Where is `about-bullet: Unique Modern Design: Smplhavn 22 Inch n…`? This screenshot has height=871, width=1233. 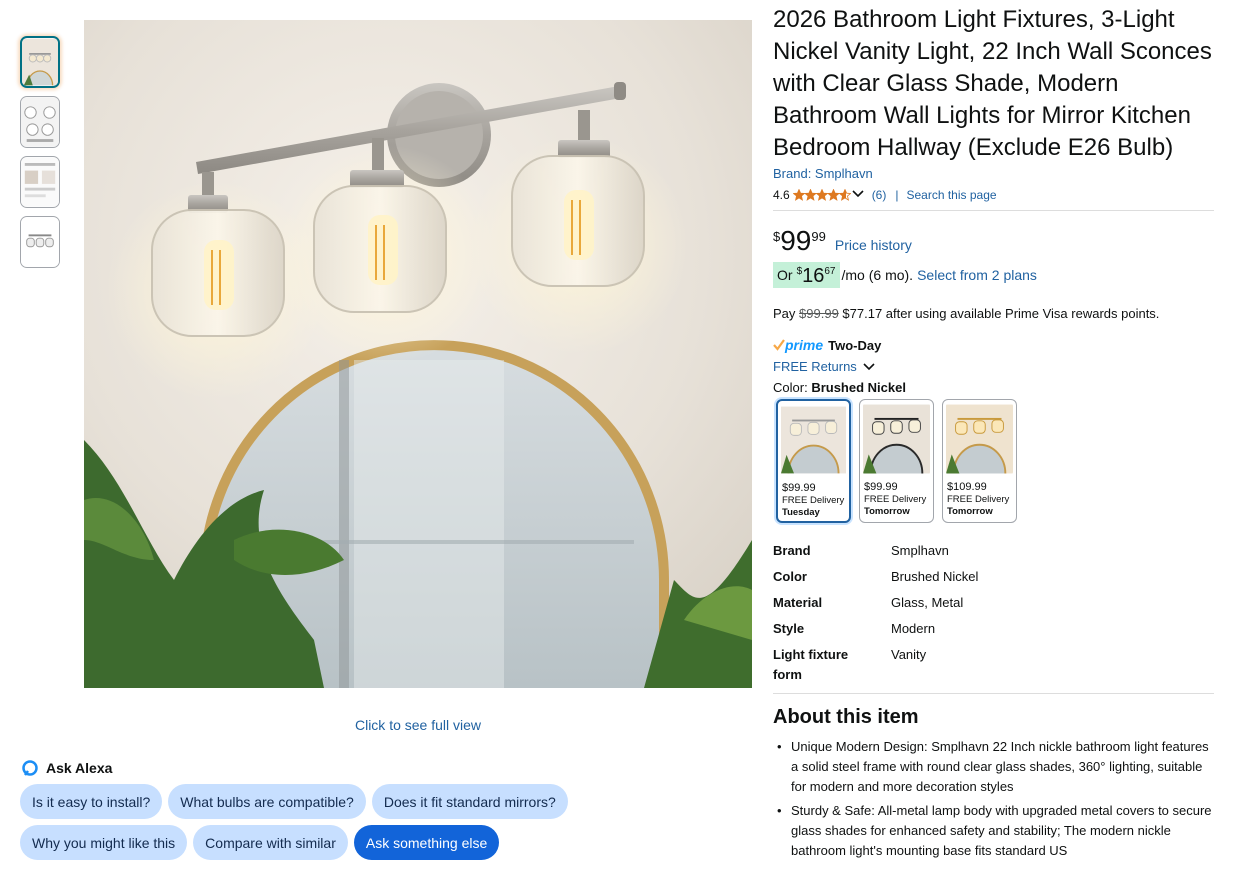 about-bullet: Unique Modern Design: Smplhavn 22 Inch n… is located at coordinates (993, 767).